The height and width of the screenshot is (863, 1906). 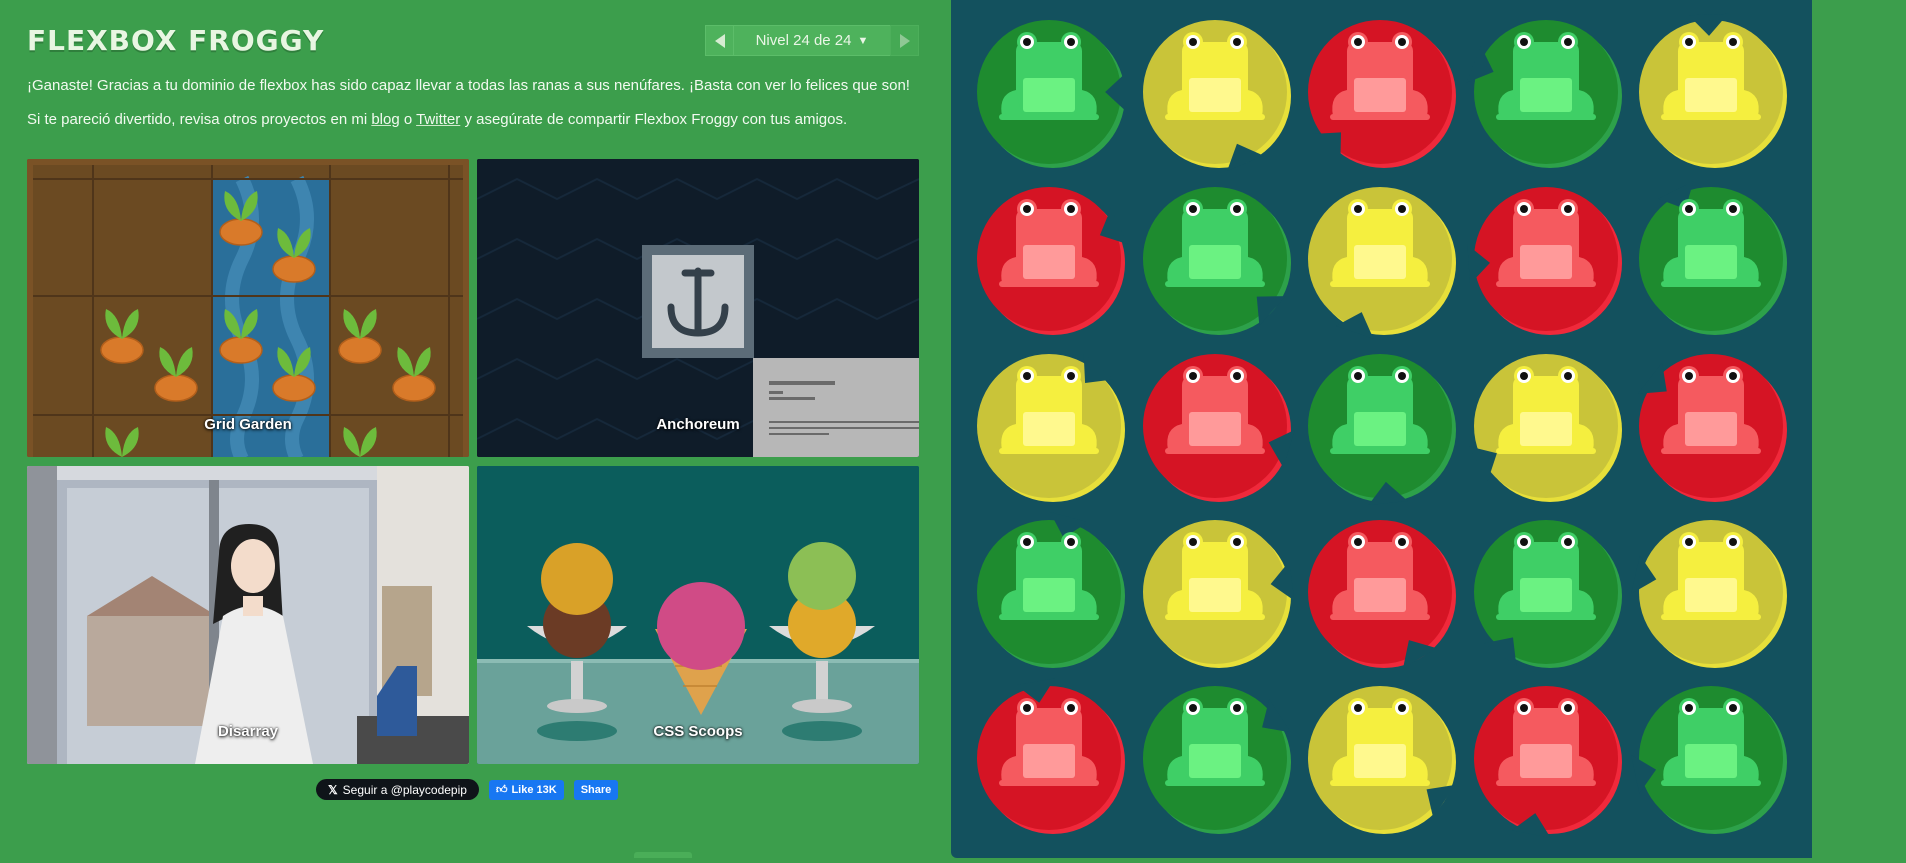 What do you see at coordinates (534, 789) in the screenshot?
I see `facebook-like-label: Like 13K` at bounding box center [534, 789].